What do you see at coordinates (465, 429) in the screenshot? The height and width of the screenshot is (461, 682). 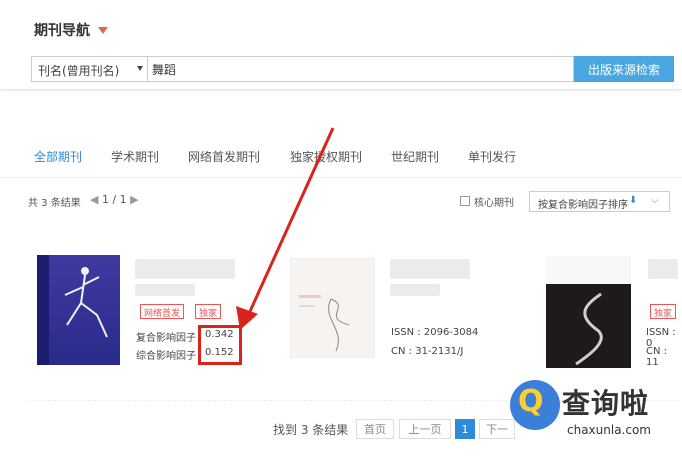 I see `page-1-button: 1` at bounding box center [465, 429].